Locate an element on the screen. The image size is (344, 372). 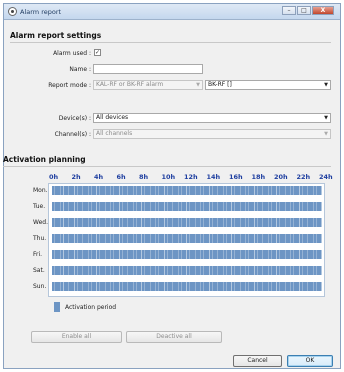
channels-select: All channels ▼ is located at coordinates (212, 134).